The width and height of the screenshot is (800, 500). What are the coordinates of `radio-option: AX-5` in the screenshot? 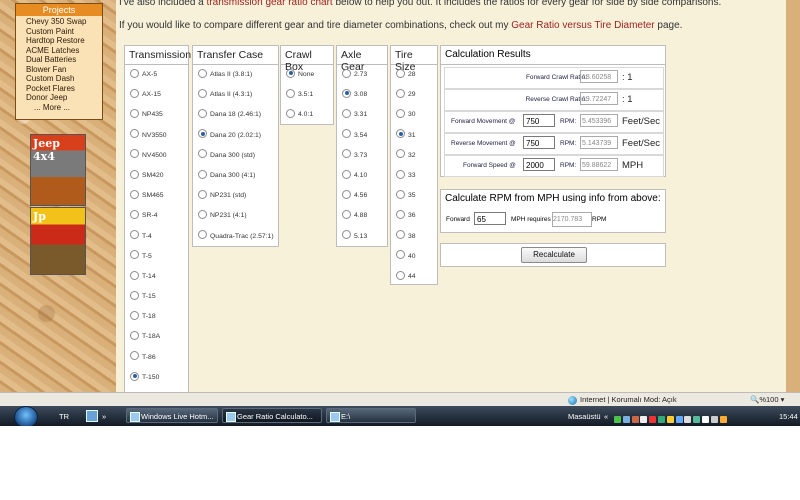 It's located at (156, 75).